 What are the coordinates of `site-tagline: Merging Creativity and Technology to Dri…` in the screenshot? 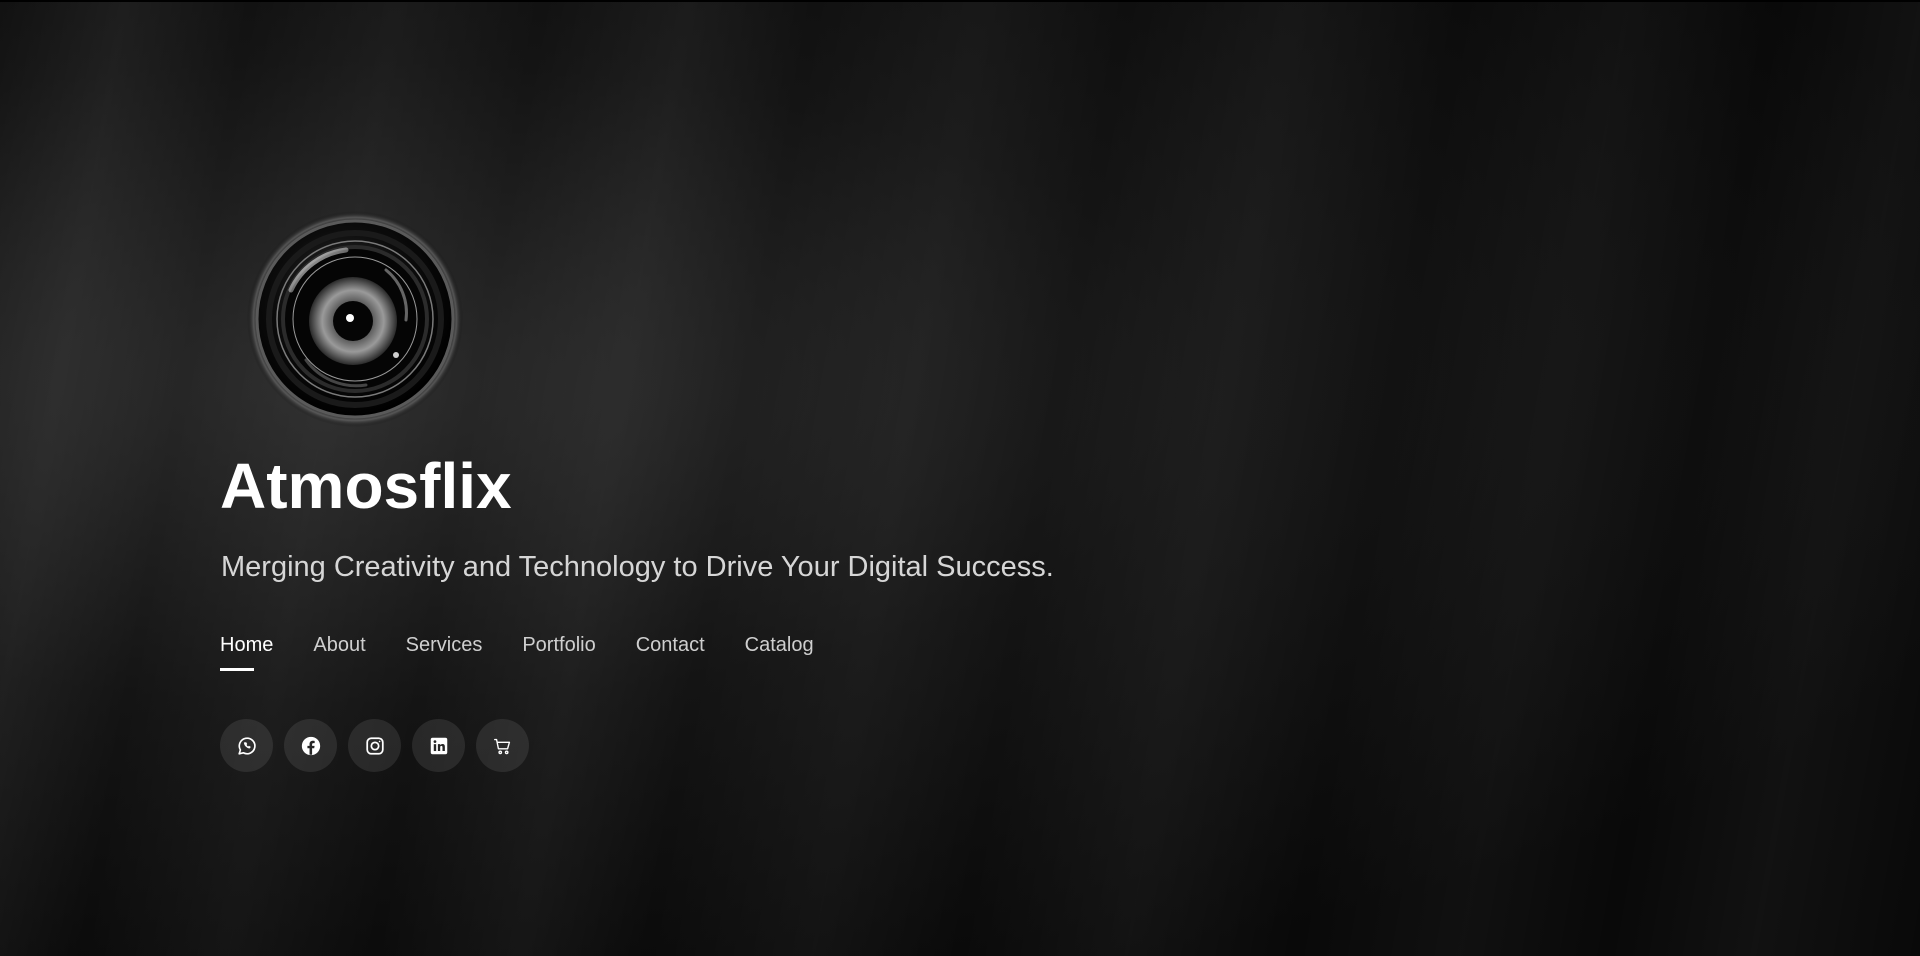 It's located at (637, 567).